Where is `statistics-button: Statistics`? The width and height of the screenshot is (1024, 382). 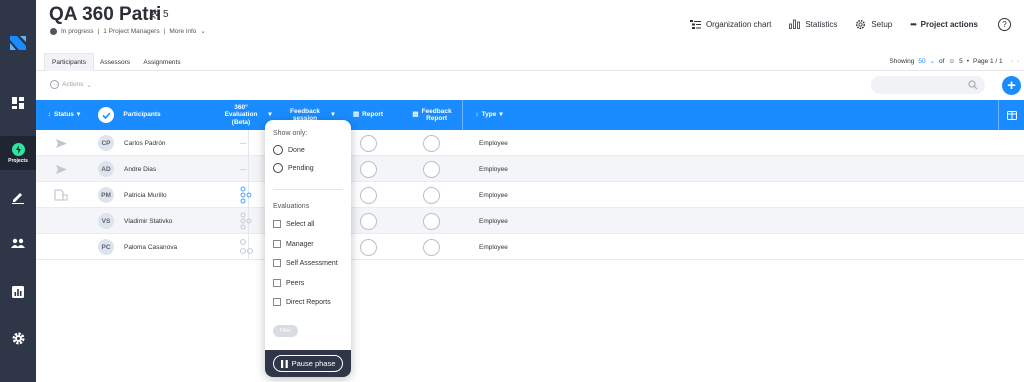
statistics-button: Statistics is located at coordinates (813, 24).